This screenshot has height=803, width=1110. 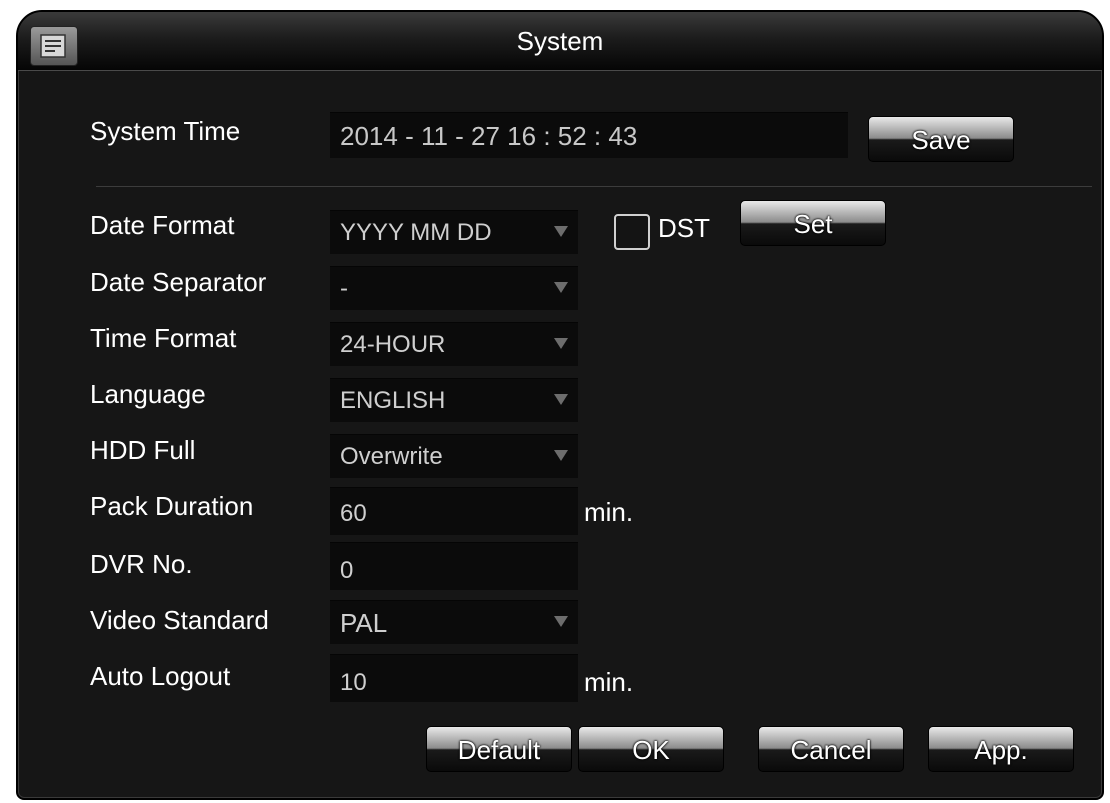 I want to click on hdd-full-label: HDD Full, so click(x=143, y=450).